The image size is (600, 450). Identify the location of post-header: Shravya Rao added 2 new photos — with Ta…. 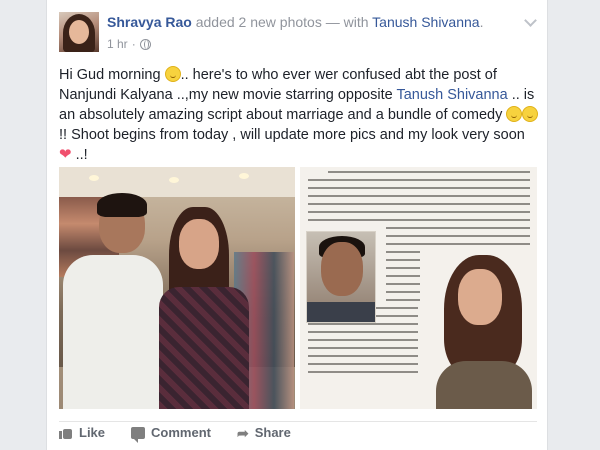
(295, 22).